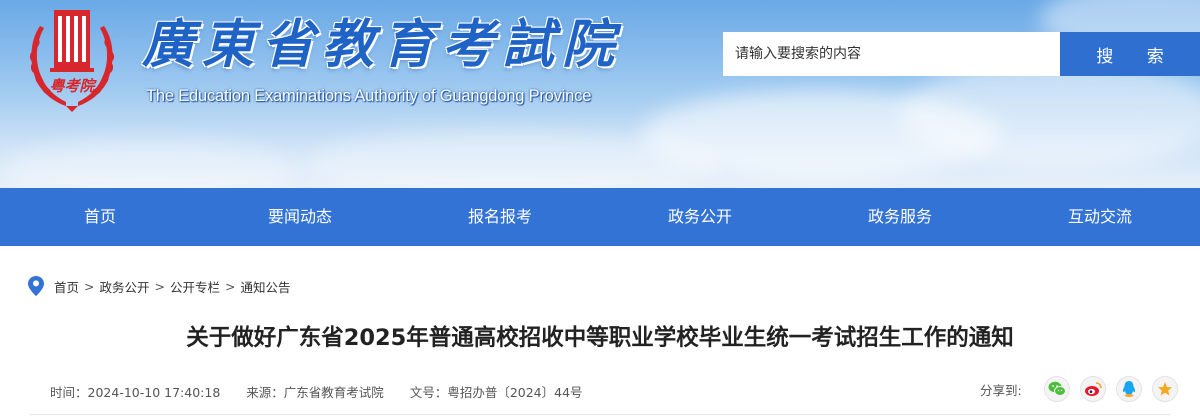 The height and width of the screenshot is (419, 1200). Describe the element at coordinates (66, 286) in the screenshot. I see `breadcrumb-home: 首页` at that location.